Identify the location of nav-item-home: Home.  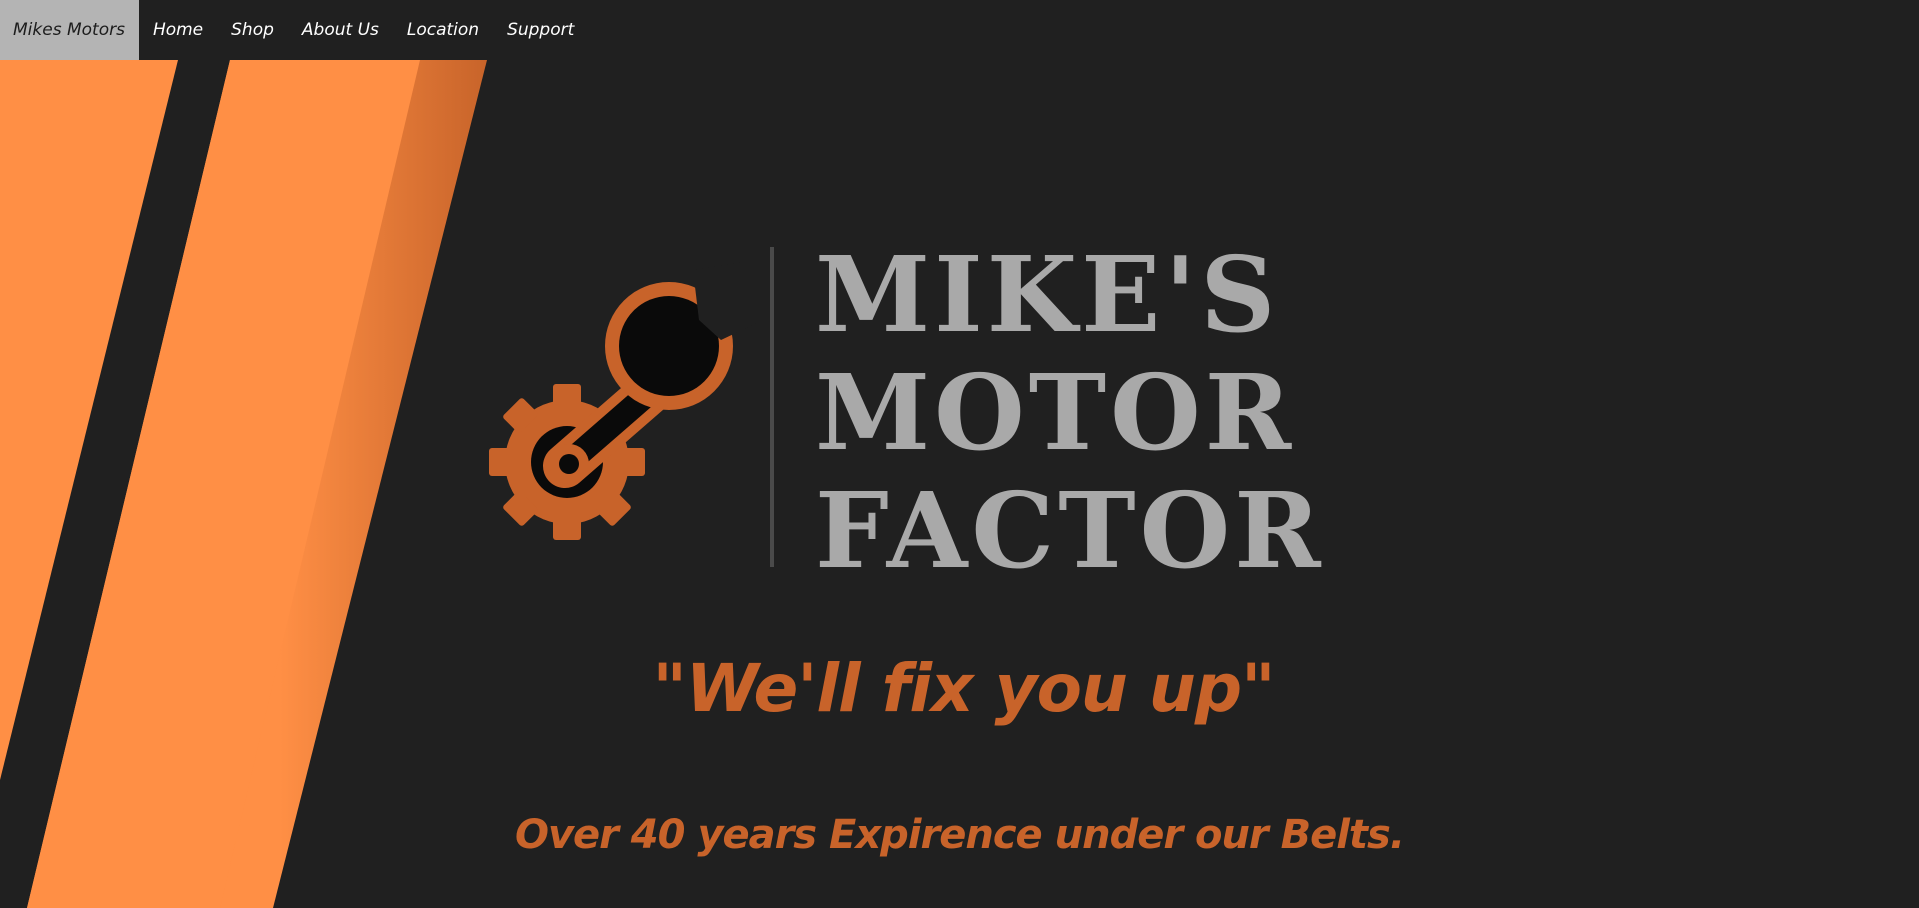
(178, 30).